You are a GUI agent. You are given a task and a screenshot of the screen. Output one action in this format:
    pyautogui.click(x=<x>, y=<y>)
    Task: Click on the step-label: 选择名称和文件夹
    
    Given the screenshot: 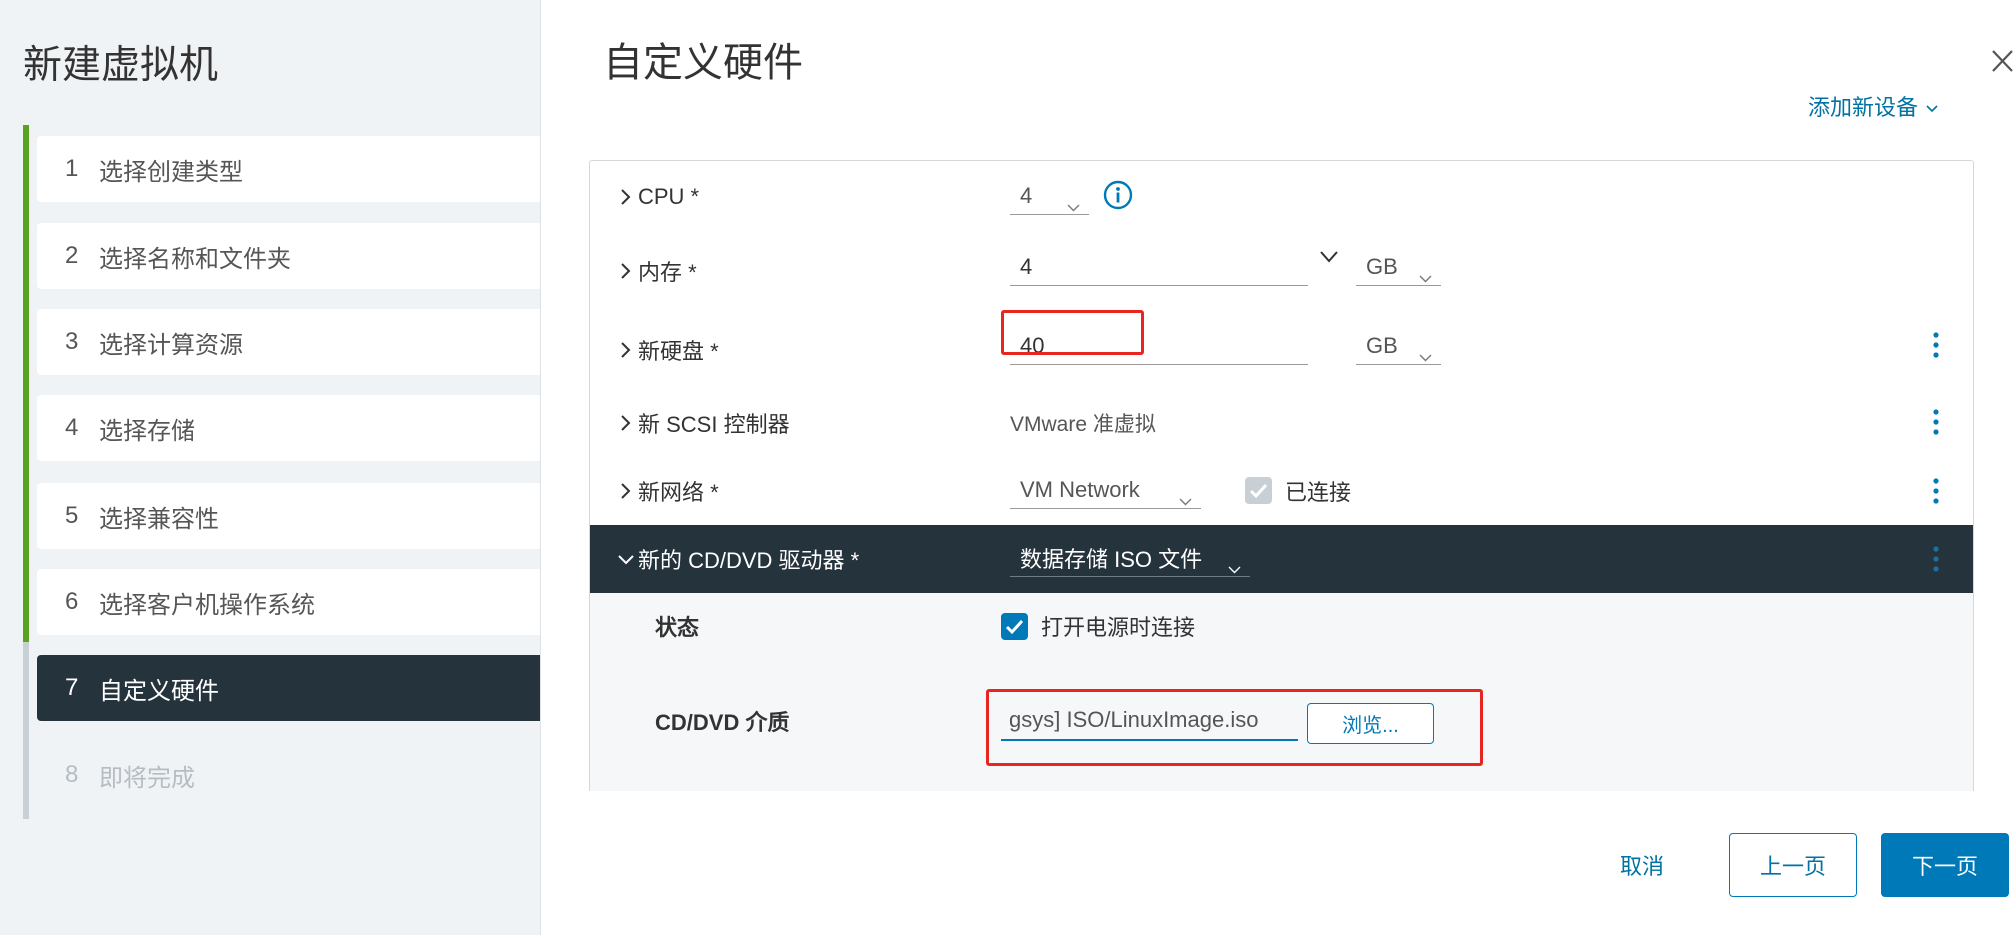 What is the action you would take?
    pyautogui.click(x=195, y=259)
    